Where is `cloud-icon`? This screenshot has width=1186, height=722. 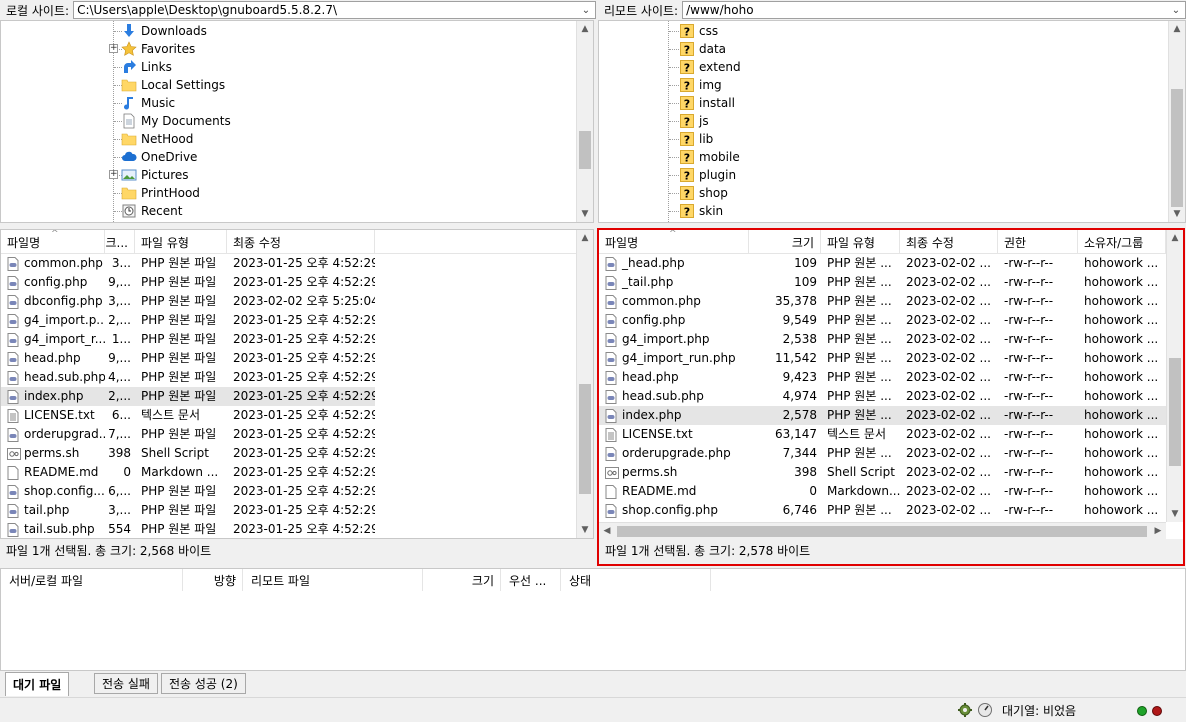 cloud-icon is located at coordinates (129, 157).